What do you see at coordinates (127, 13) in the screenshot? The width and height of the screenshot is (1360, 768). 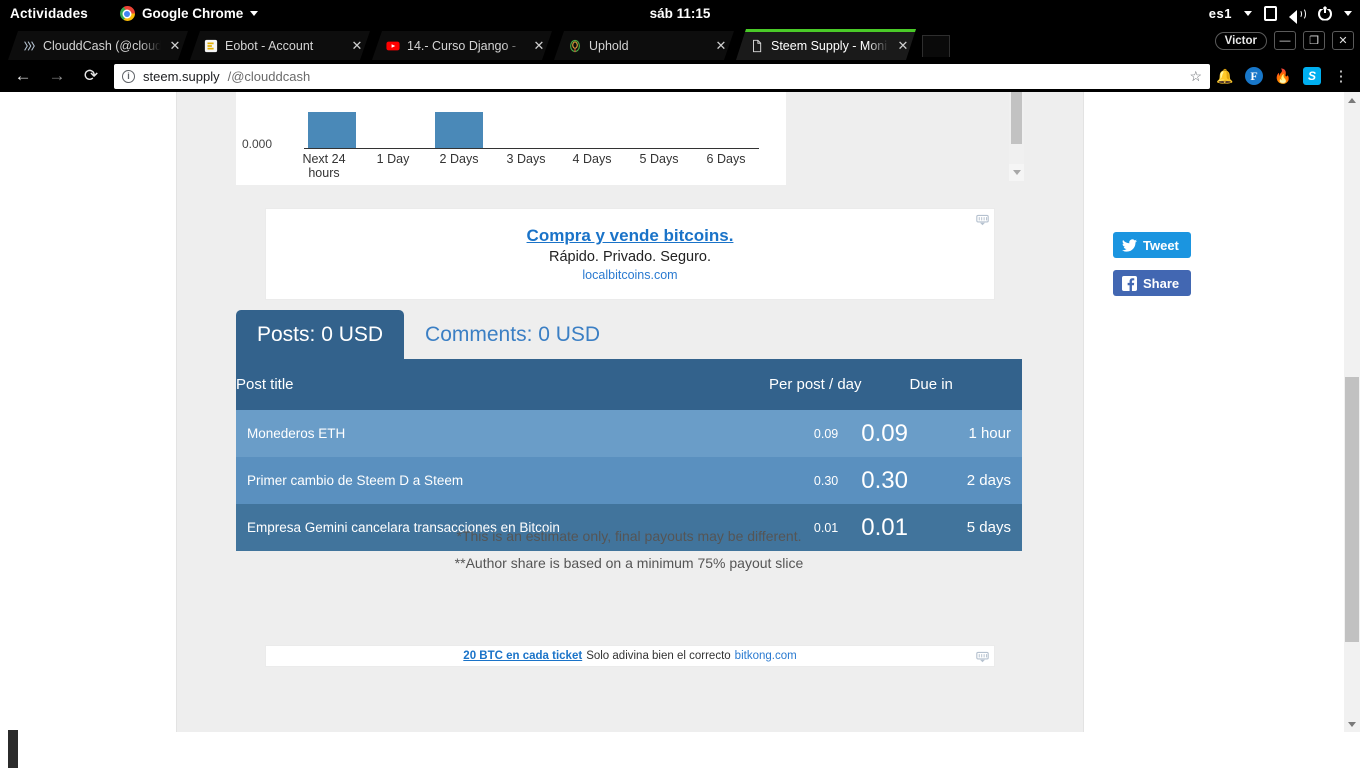 I see `chrome-logo-icon` at bounding box center [127, 13].